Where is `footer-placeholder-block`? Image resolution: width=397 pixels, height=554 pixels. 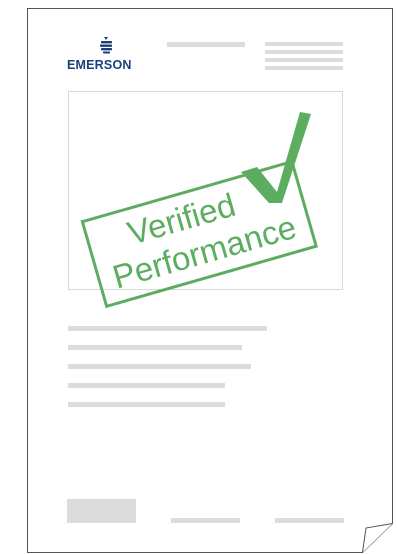 footer-placeholder-block is located at coordinates (101, 511).